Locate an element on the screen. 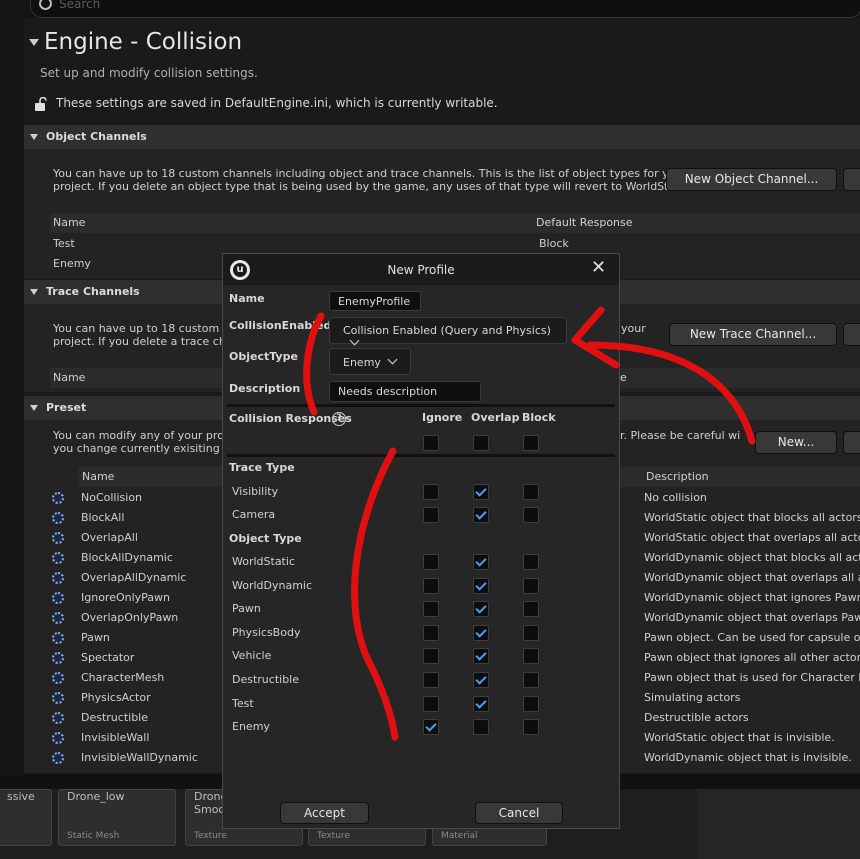  red-long-stroke-annotation is located at coordinates (375, 594).